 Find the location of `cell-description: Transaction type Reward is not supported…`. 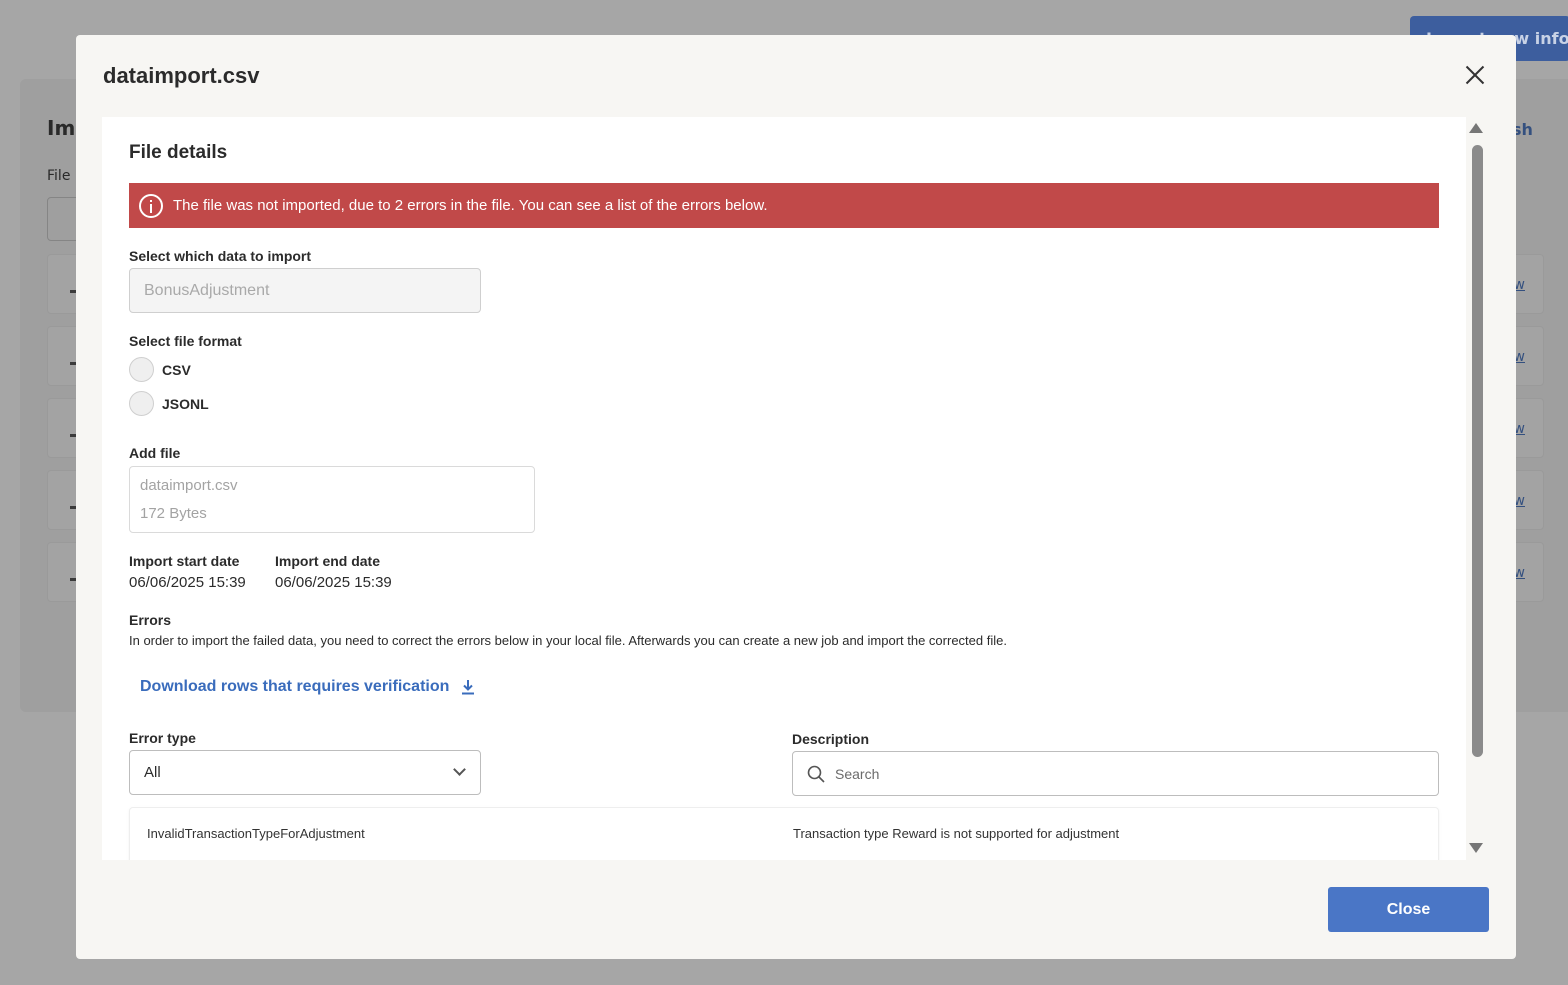

cell-description: Transaction type Reward is not supported… is located at coordinates (956, 833).